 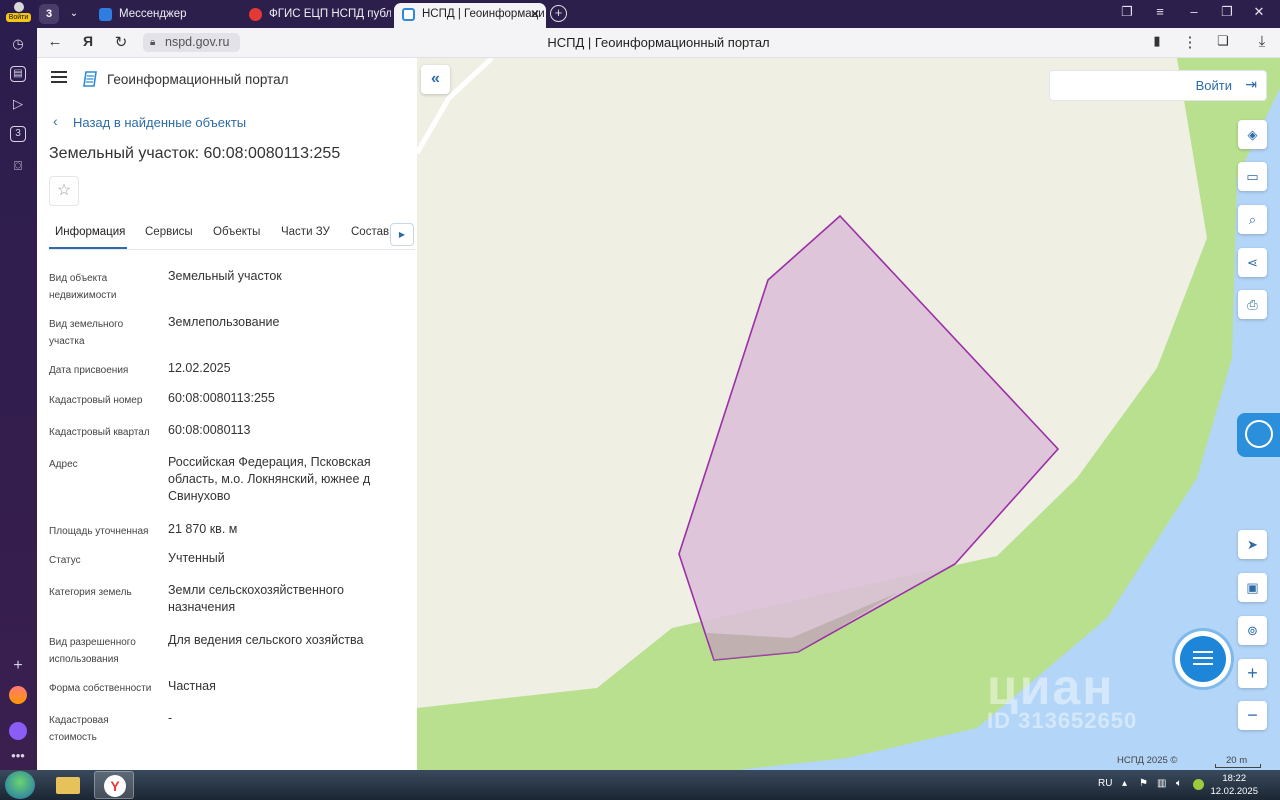 What do you see at coordinates (199, 368) in the screenshot?
I see `info-value: 12.02.2025` at bounding box center [199, 368].